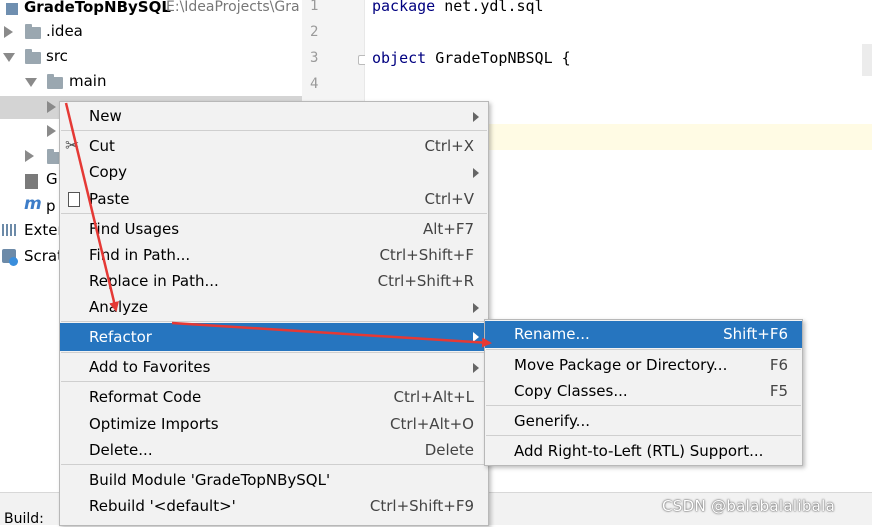 This screenshot has height=527, width=872. What do you see at coordinates (314, 7) in the screenshot?
I see `line-number: 1` at bounding box center [314, 7].